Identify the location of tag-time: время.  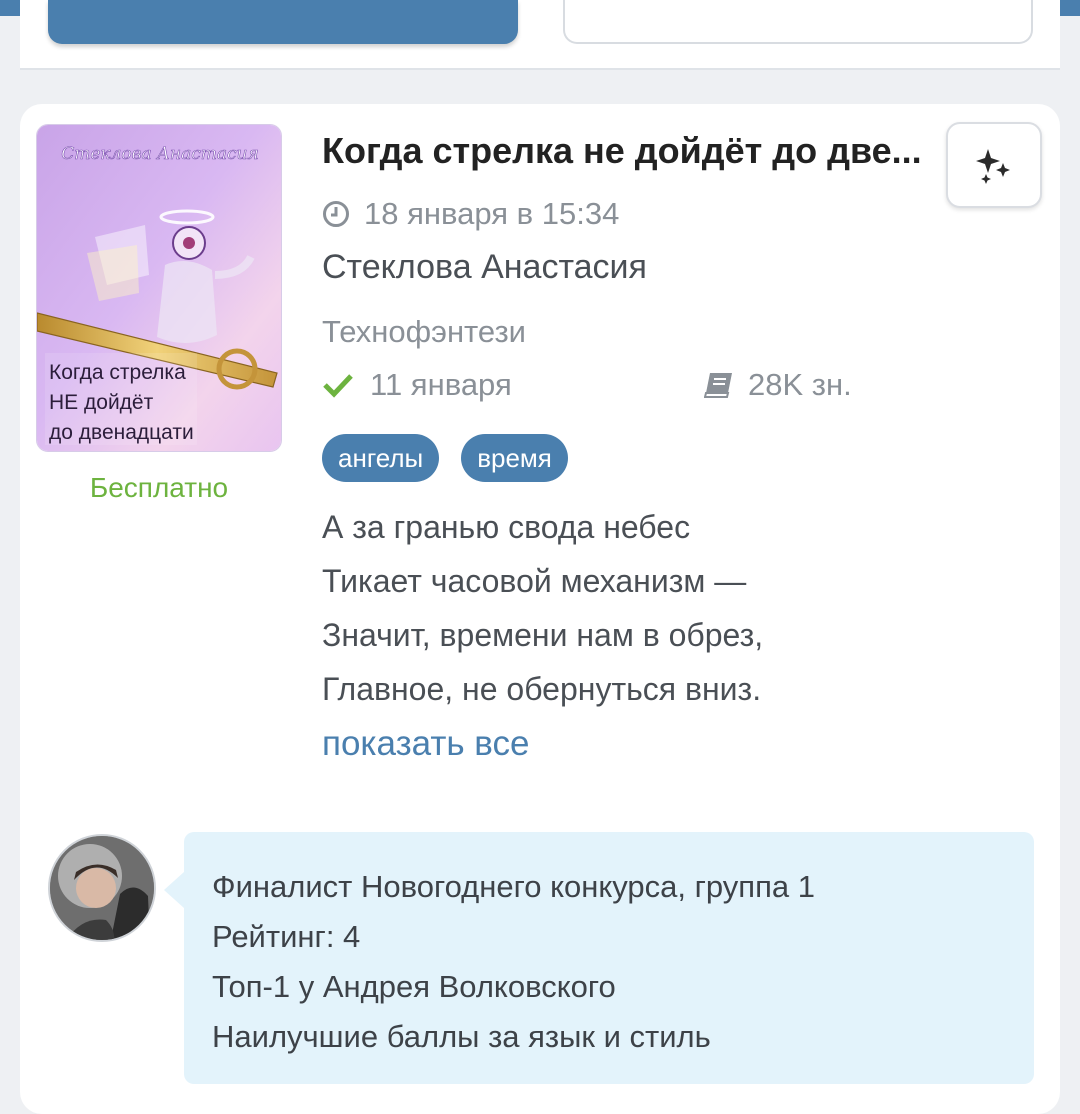
(514, 458).